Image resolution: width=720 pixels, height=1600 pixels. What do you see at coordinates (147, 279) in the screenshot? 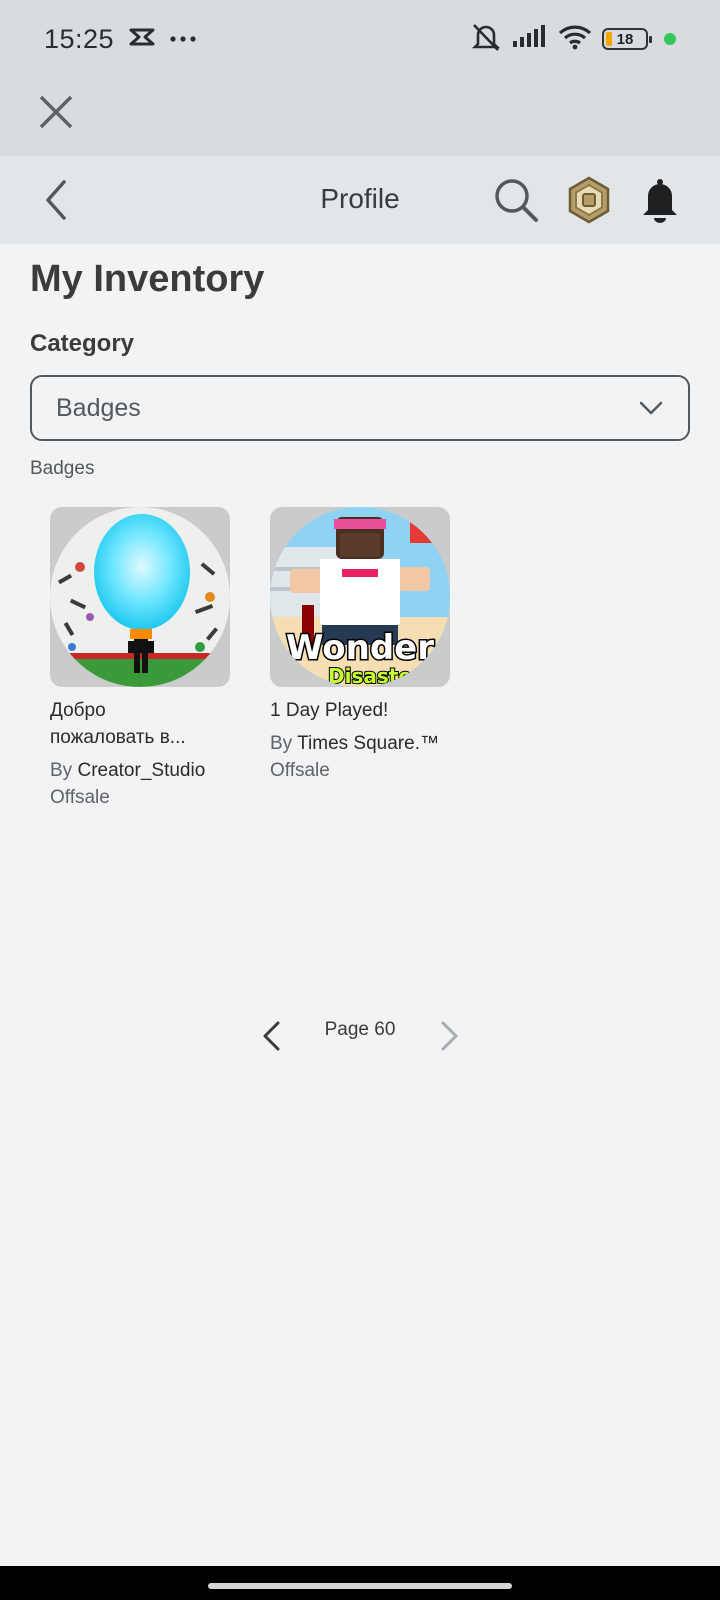
I see `inventory-heading: My Inventory` at bounding box center [147, 279].